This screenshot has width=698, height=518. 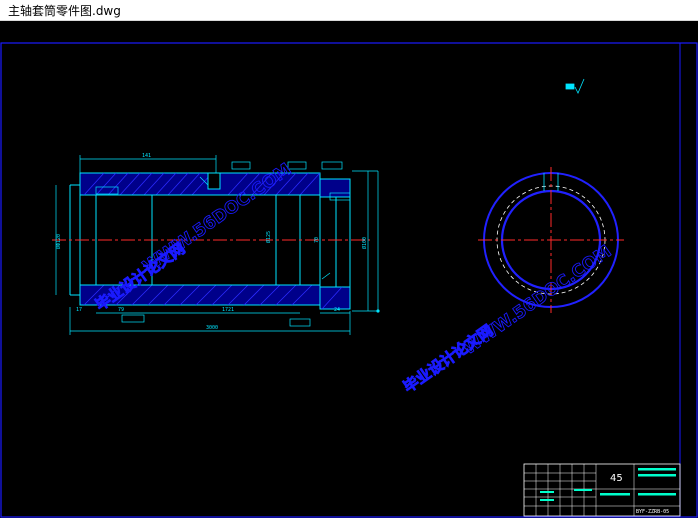 I want to click on dim-141: 141, so click(x=146, y=156).